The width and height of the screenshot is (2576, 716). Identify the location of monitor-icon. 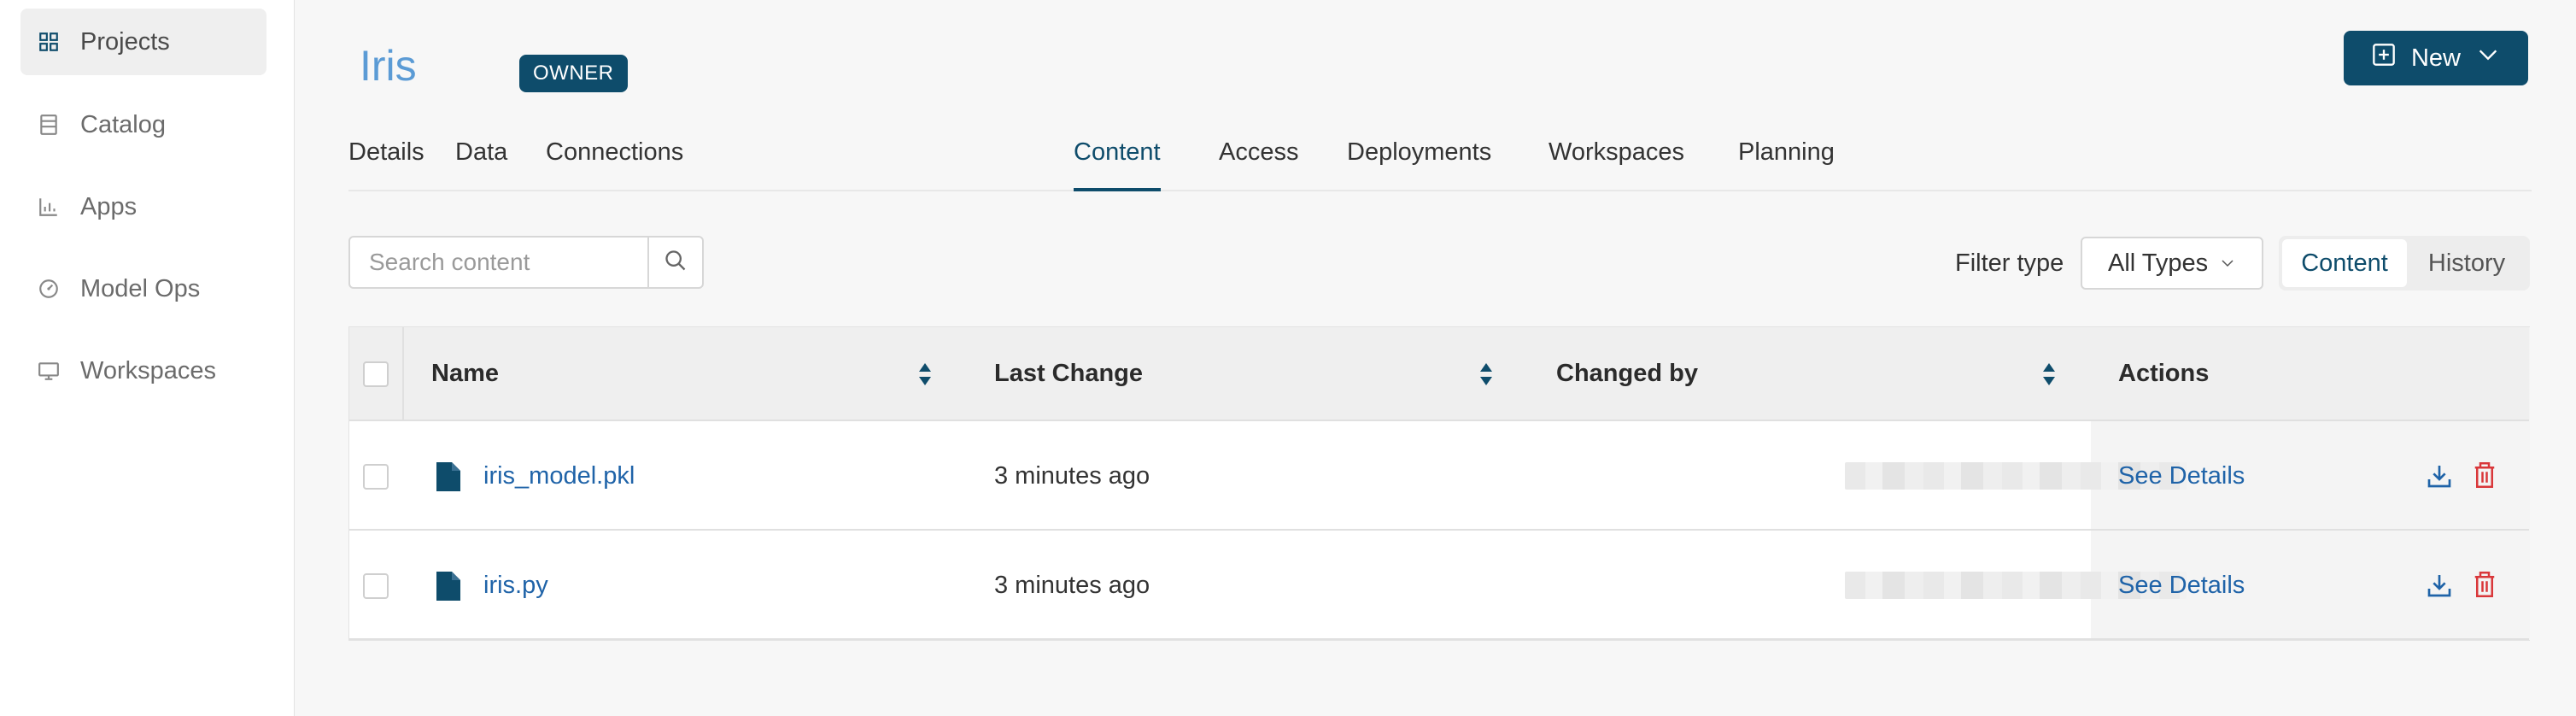
(49, 371).